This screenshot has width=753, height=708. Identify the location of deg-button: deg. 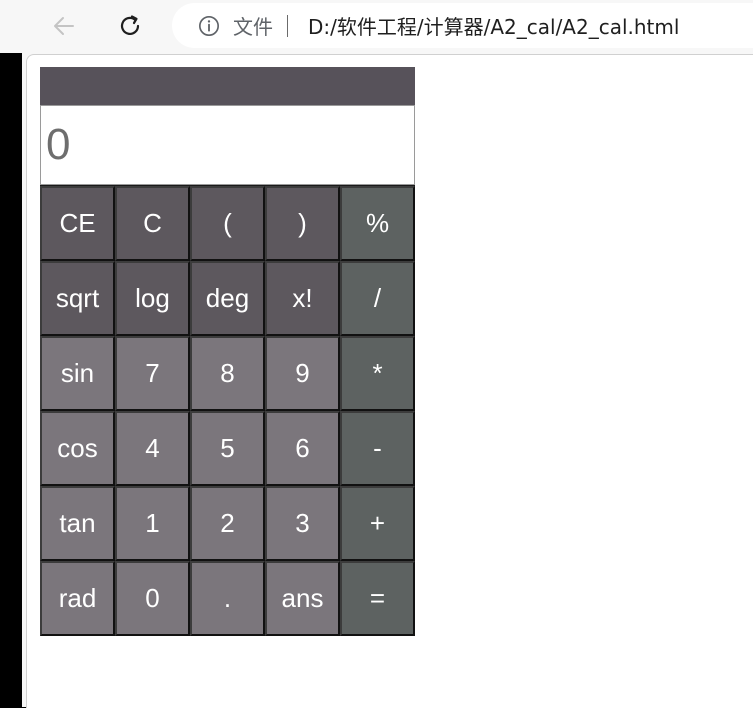
(227, 298).